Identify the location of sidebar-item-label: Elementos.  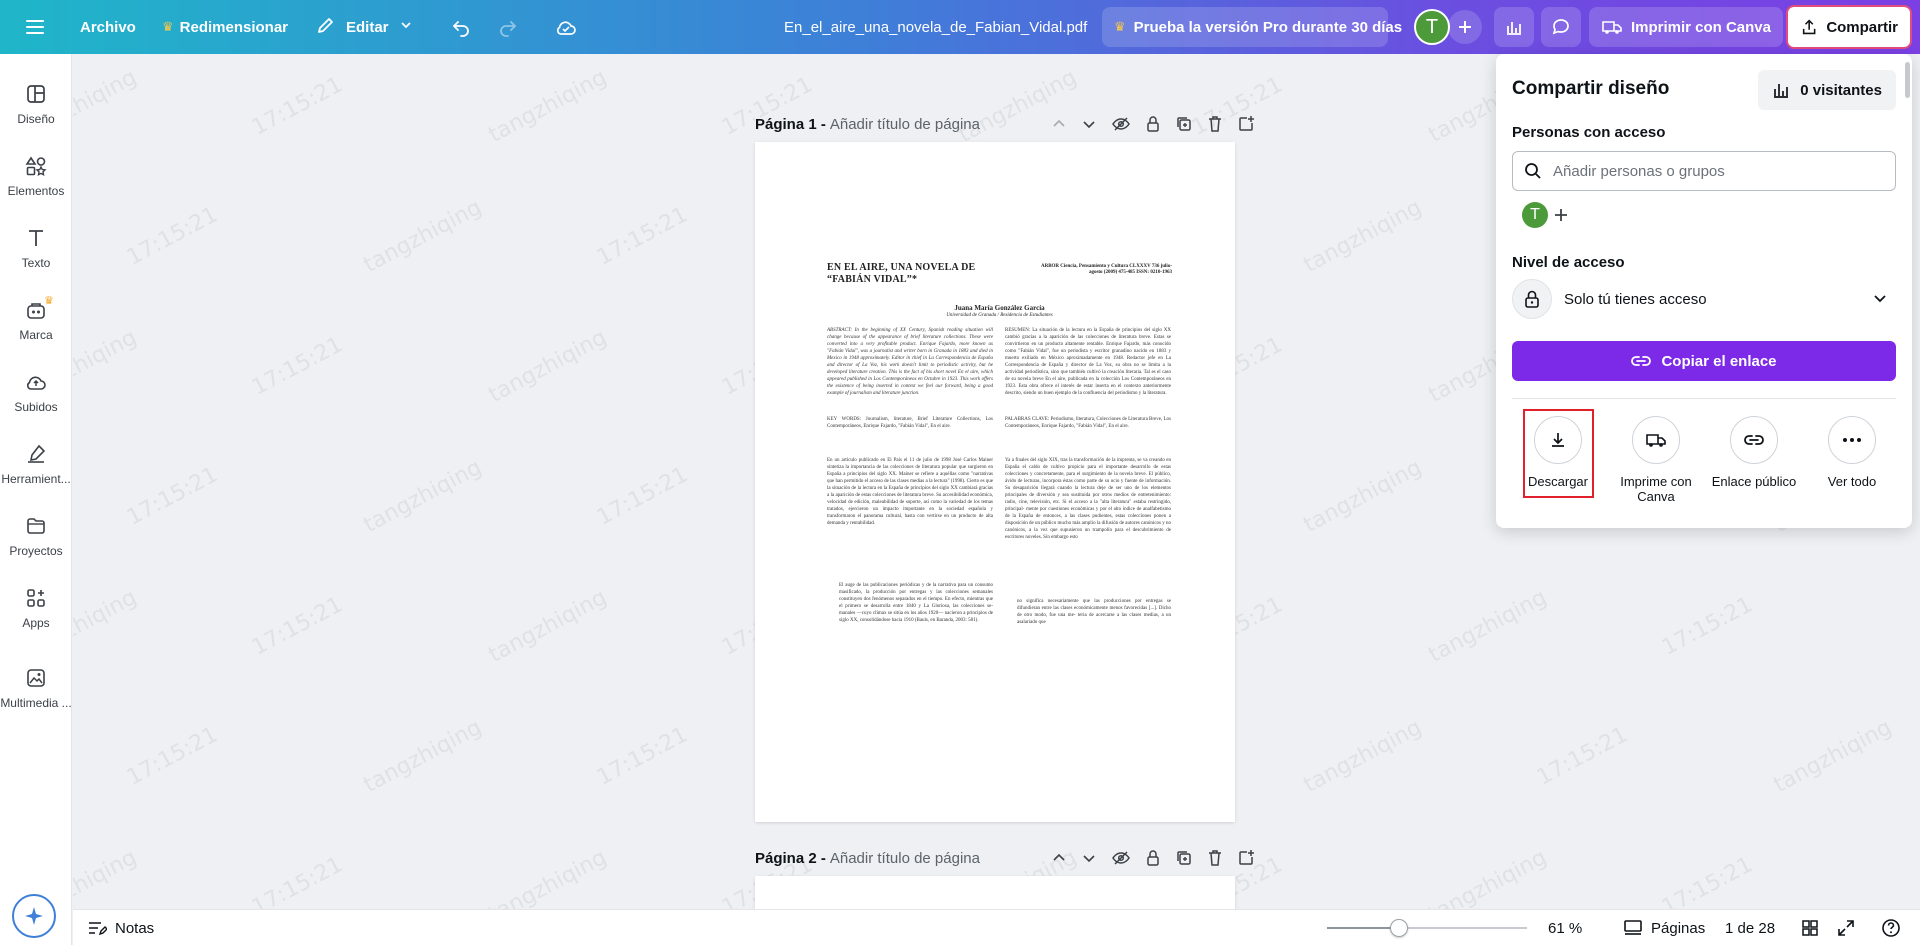
(36, 191).